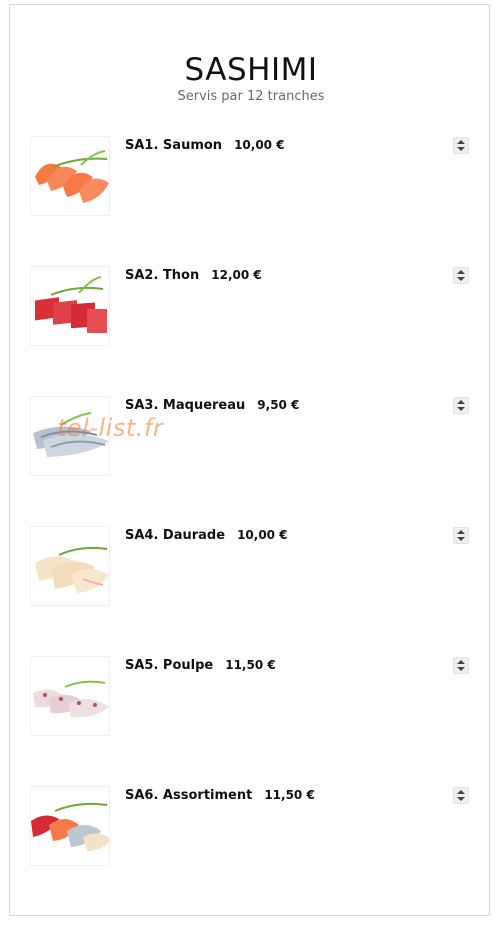  What do you see at coordinates (236, 275) in the screenshot?
I see `item-price: 12,00 €` at bounding box center [236, 275].